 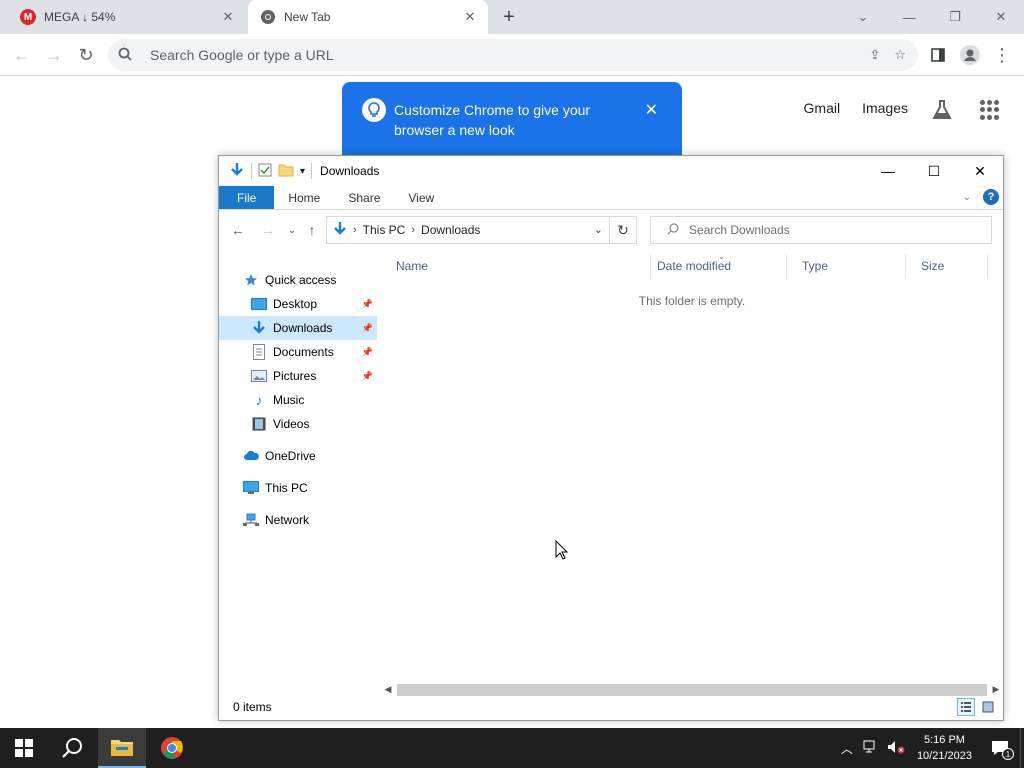 I want to click on chrome-toolbar: ← → ↻ Search Google or type a URL ⇪ ☆ ⋮, so click(x=512, y=55).